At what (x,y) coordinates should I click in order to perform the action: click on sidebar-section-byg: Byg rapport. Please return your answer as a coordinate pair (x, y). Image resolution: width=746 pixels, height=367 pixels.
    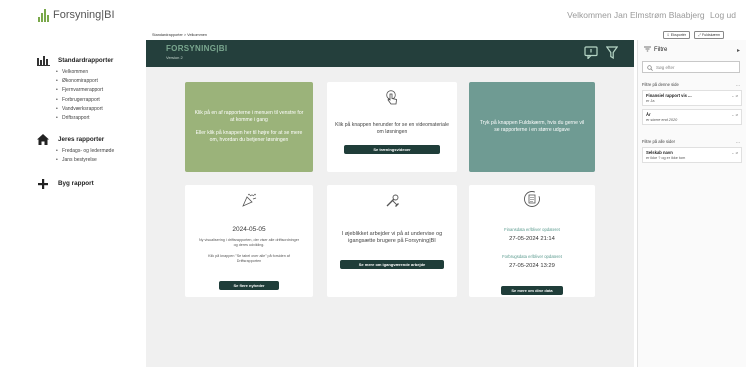
    Looking at the image, I should click on (87, 184).